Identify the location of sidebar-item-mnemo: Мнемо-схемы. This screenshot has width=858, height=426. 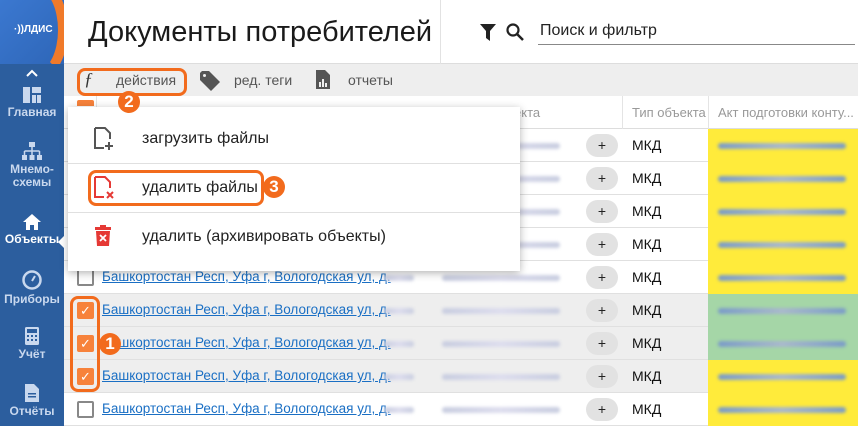
(32, 165).